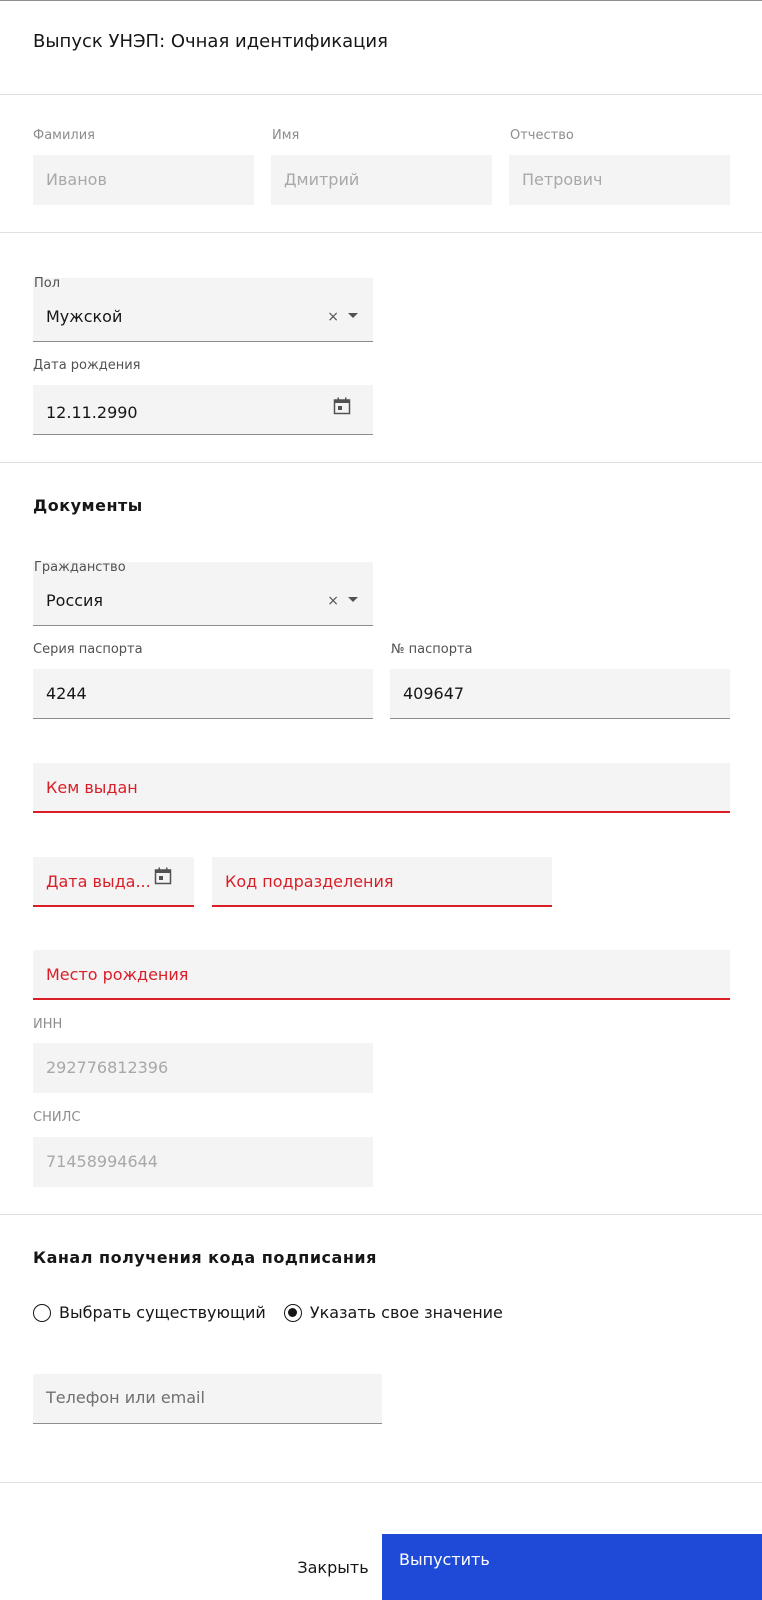 The width and height of the screenshot is (762, 1600). What do you see at coordinates (309, 881) in the screenshot?
I see `division-code-placeholder: Код подразделения` at bounding box center [309, 881].